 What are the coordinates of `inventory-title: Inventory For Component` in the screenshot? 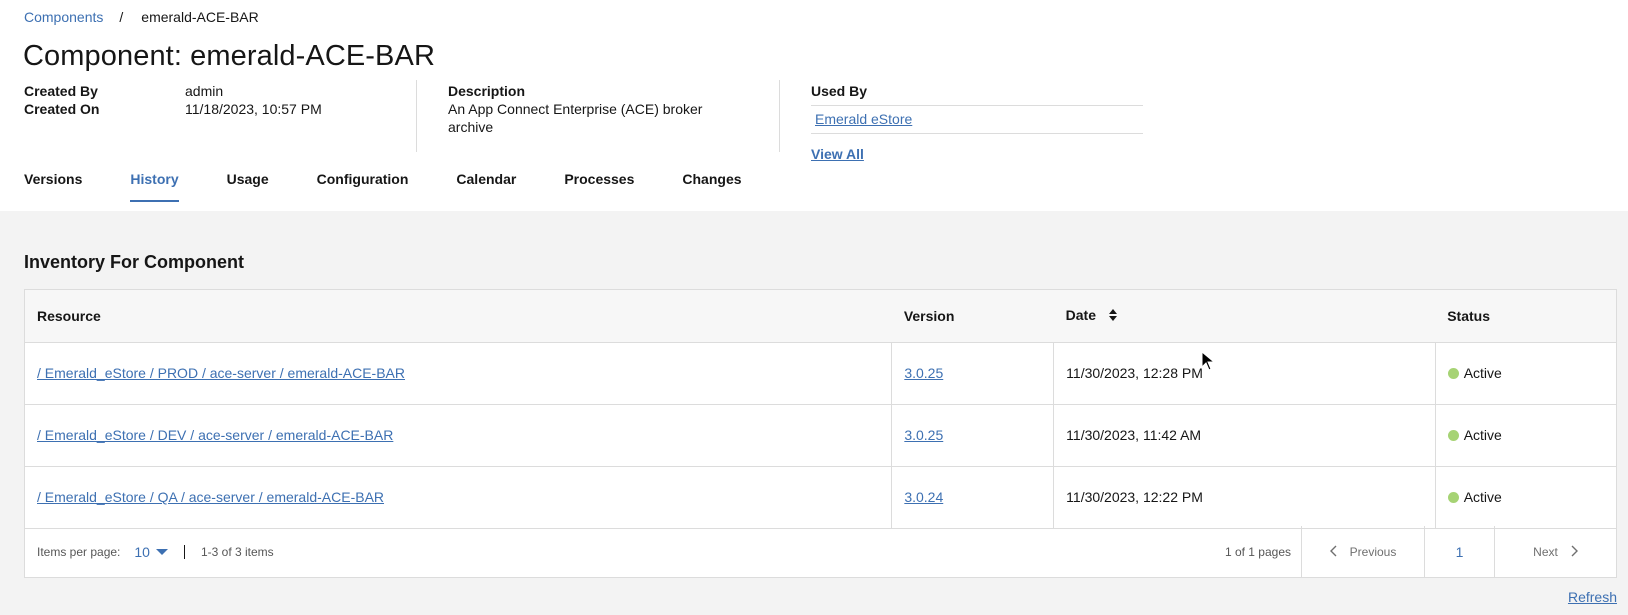 It's located at (134, 262).